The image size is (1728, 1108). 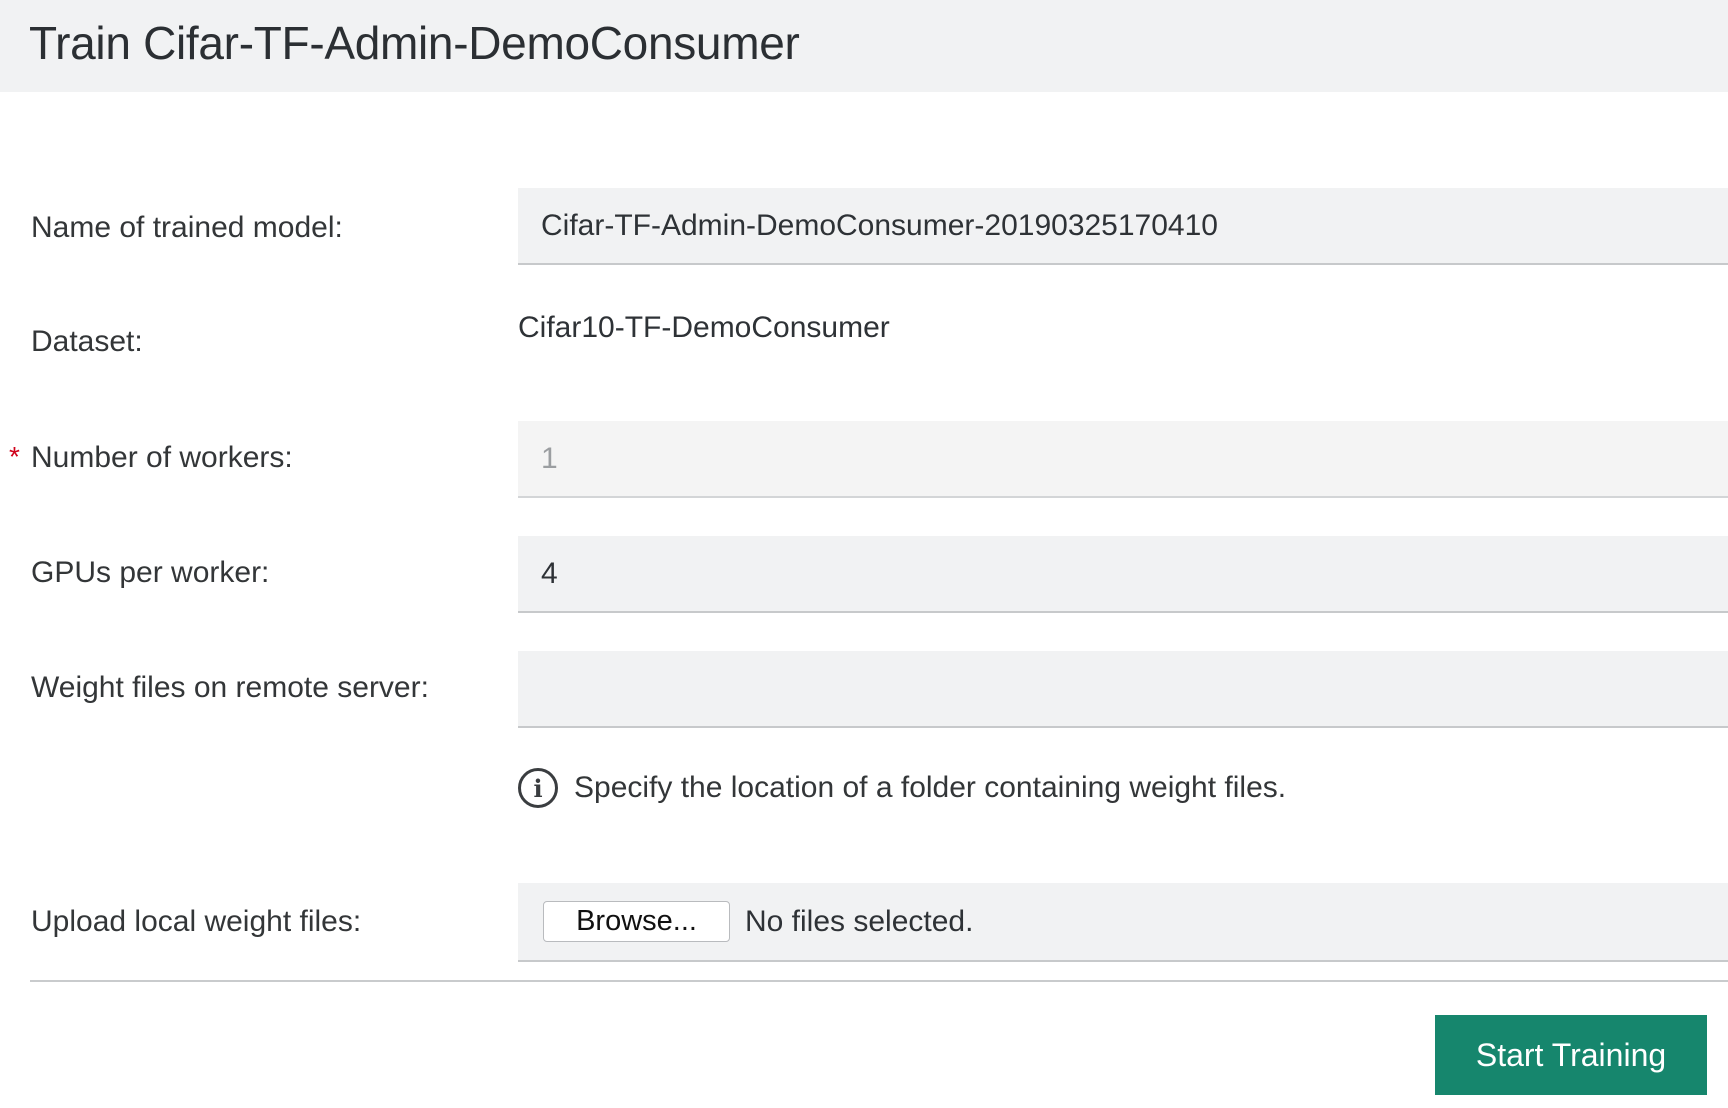 I want to click on gpus-input, so click(x=1123, y=574).